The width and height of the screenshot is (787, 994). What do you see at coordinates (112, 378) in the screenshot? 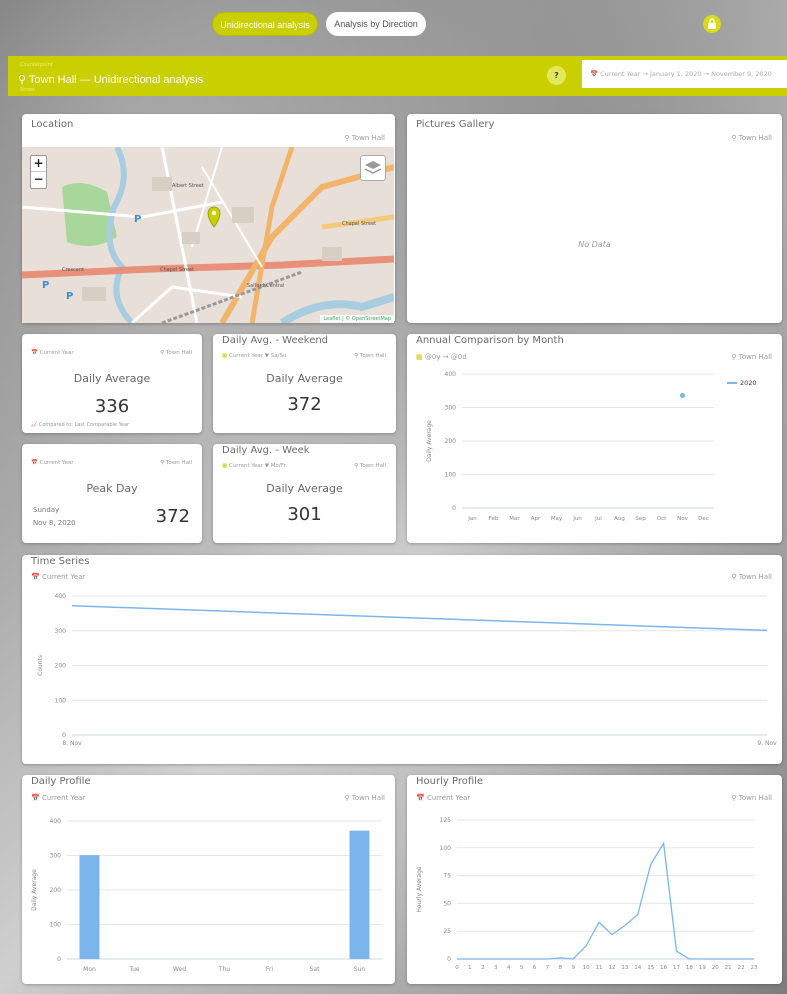
I see `kpi-daily-label: Daily Average` at bounding box center [112, 378].